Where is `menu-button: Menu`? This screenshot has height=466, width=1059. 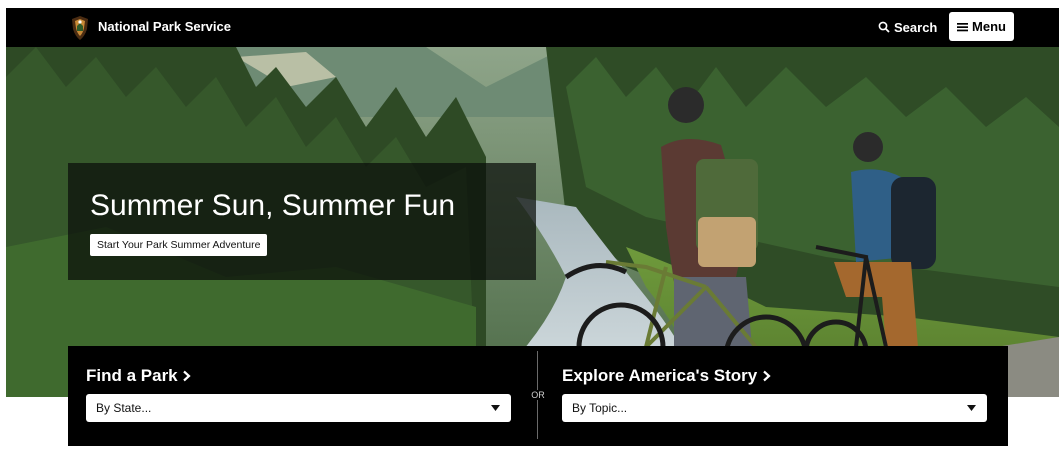
menu-button: Menu is located at coordinates (981, 26).